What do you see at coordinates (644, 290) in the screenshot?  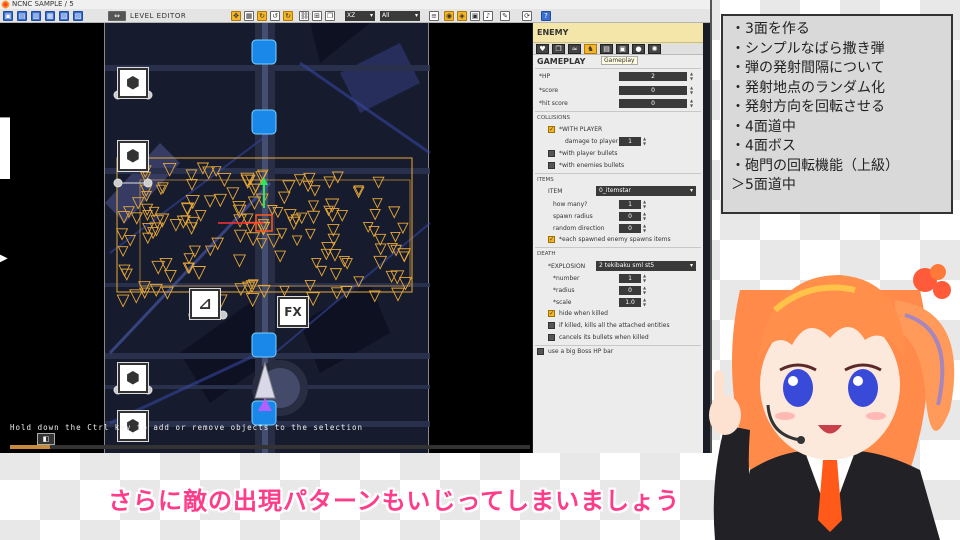 I see `radius-stepper-icon: ▲ ▼` at bounding box center [644, 290].